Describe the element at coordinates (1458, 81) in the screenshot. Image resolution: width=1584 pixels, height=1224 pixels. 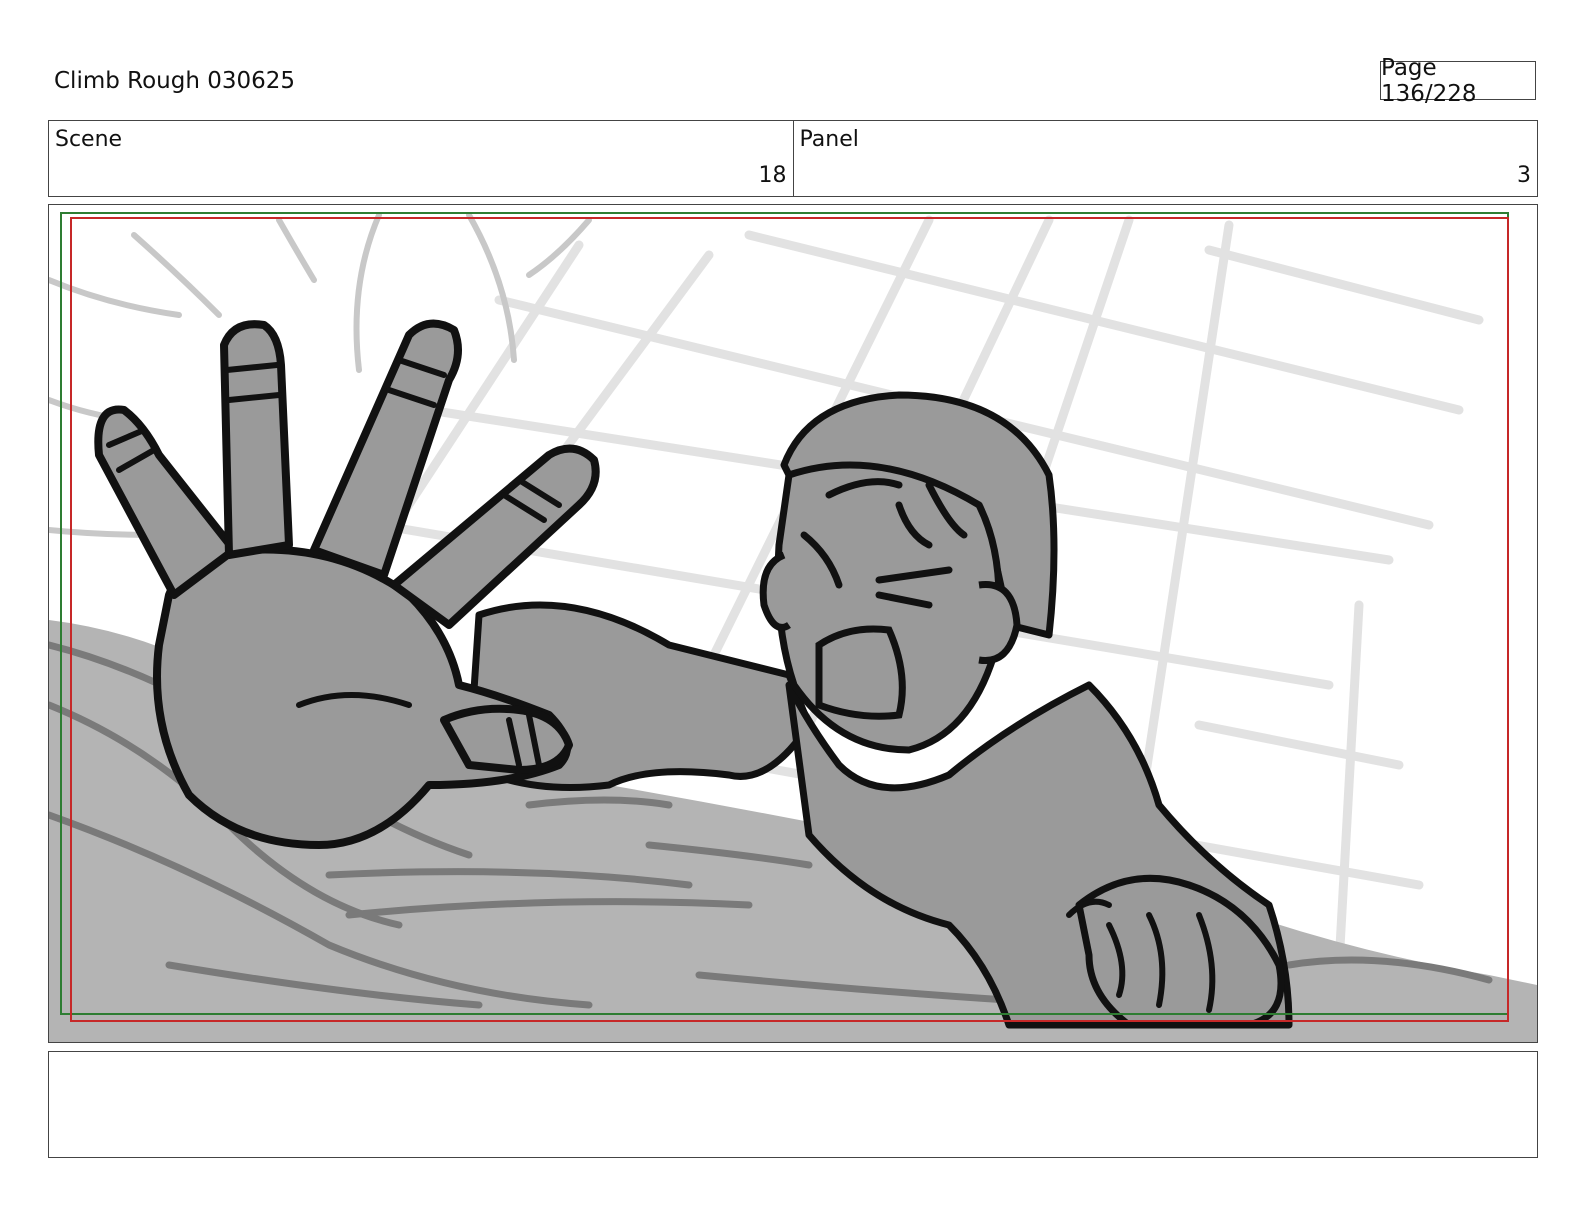
I see `page-counter: Page 136/228` at that location.